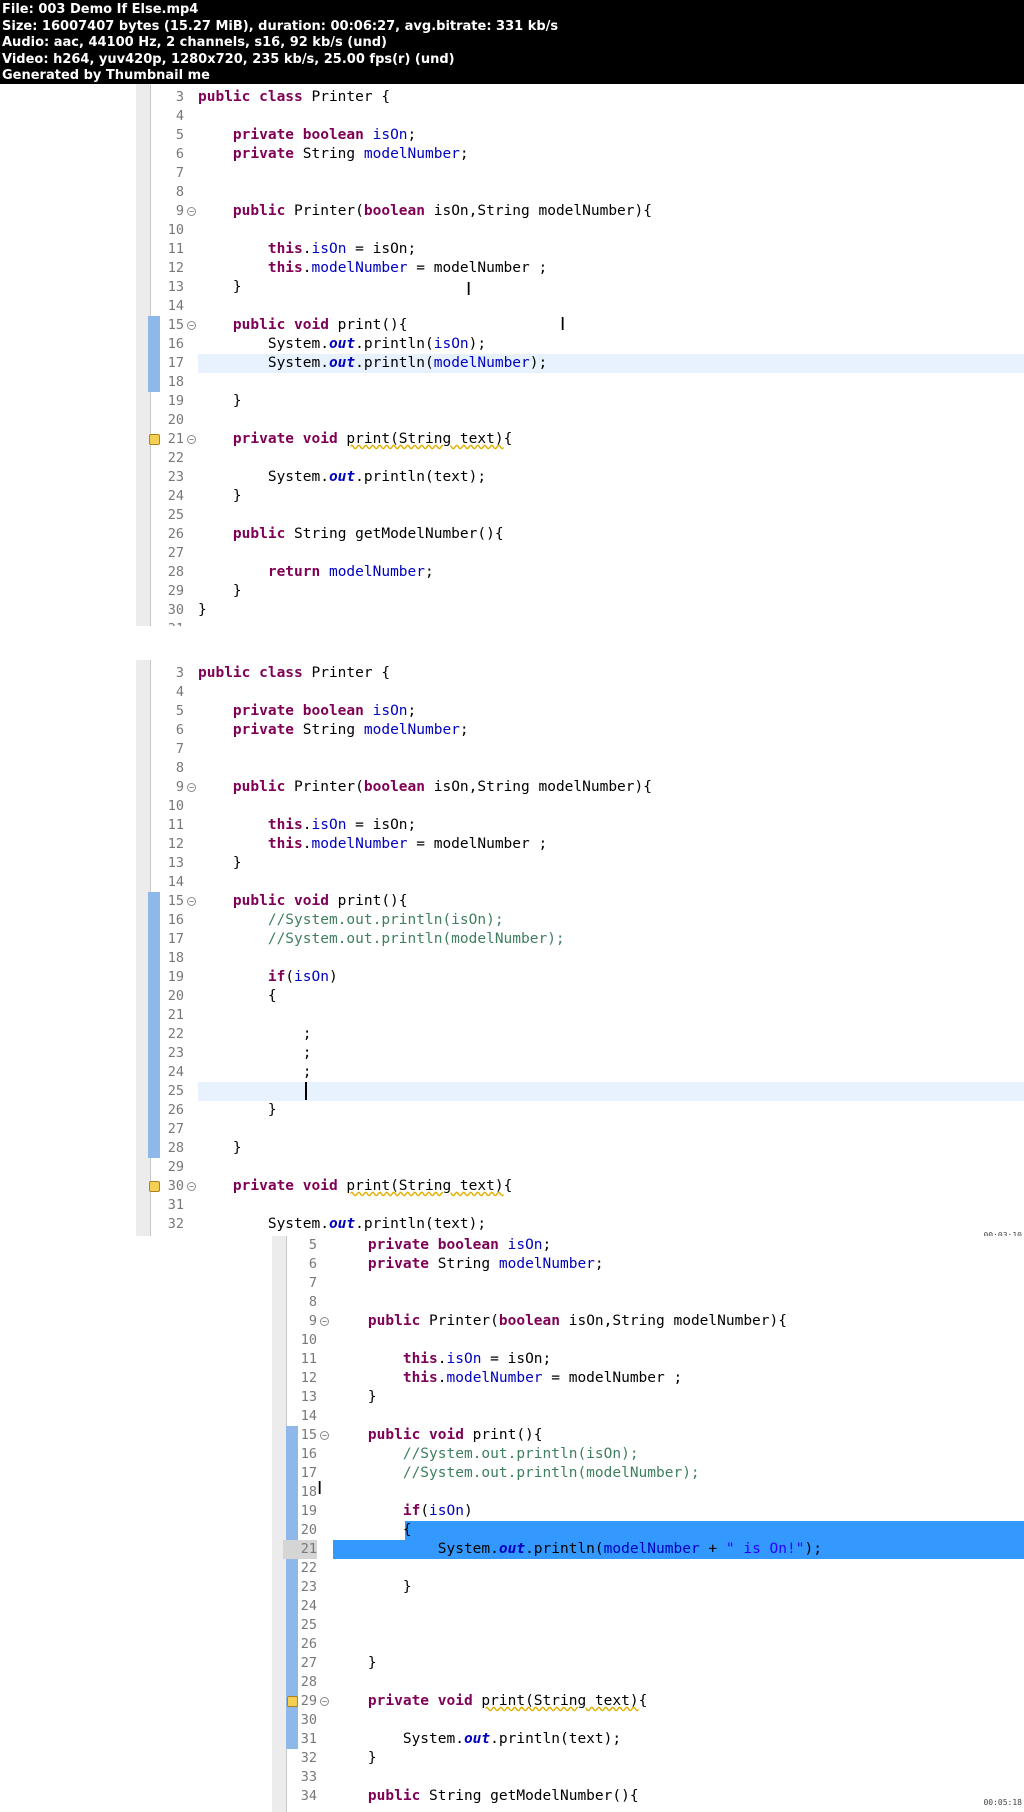 The width and height of the screenshot is (1024, 1812). I want to click on line-number: 32, so click(308, 1758).